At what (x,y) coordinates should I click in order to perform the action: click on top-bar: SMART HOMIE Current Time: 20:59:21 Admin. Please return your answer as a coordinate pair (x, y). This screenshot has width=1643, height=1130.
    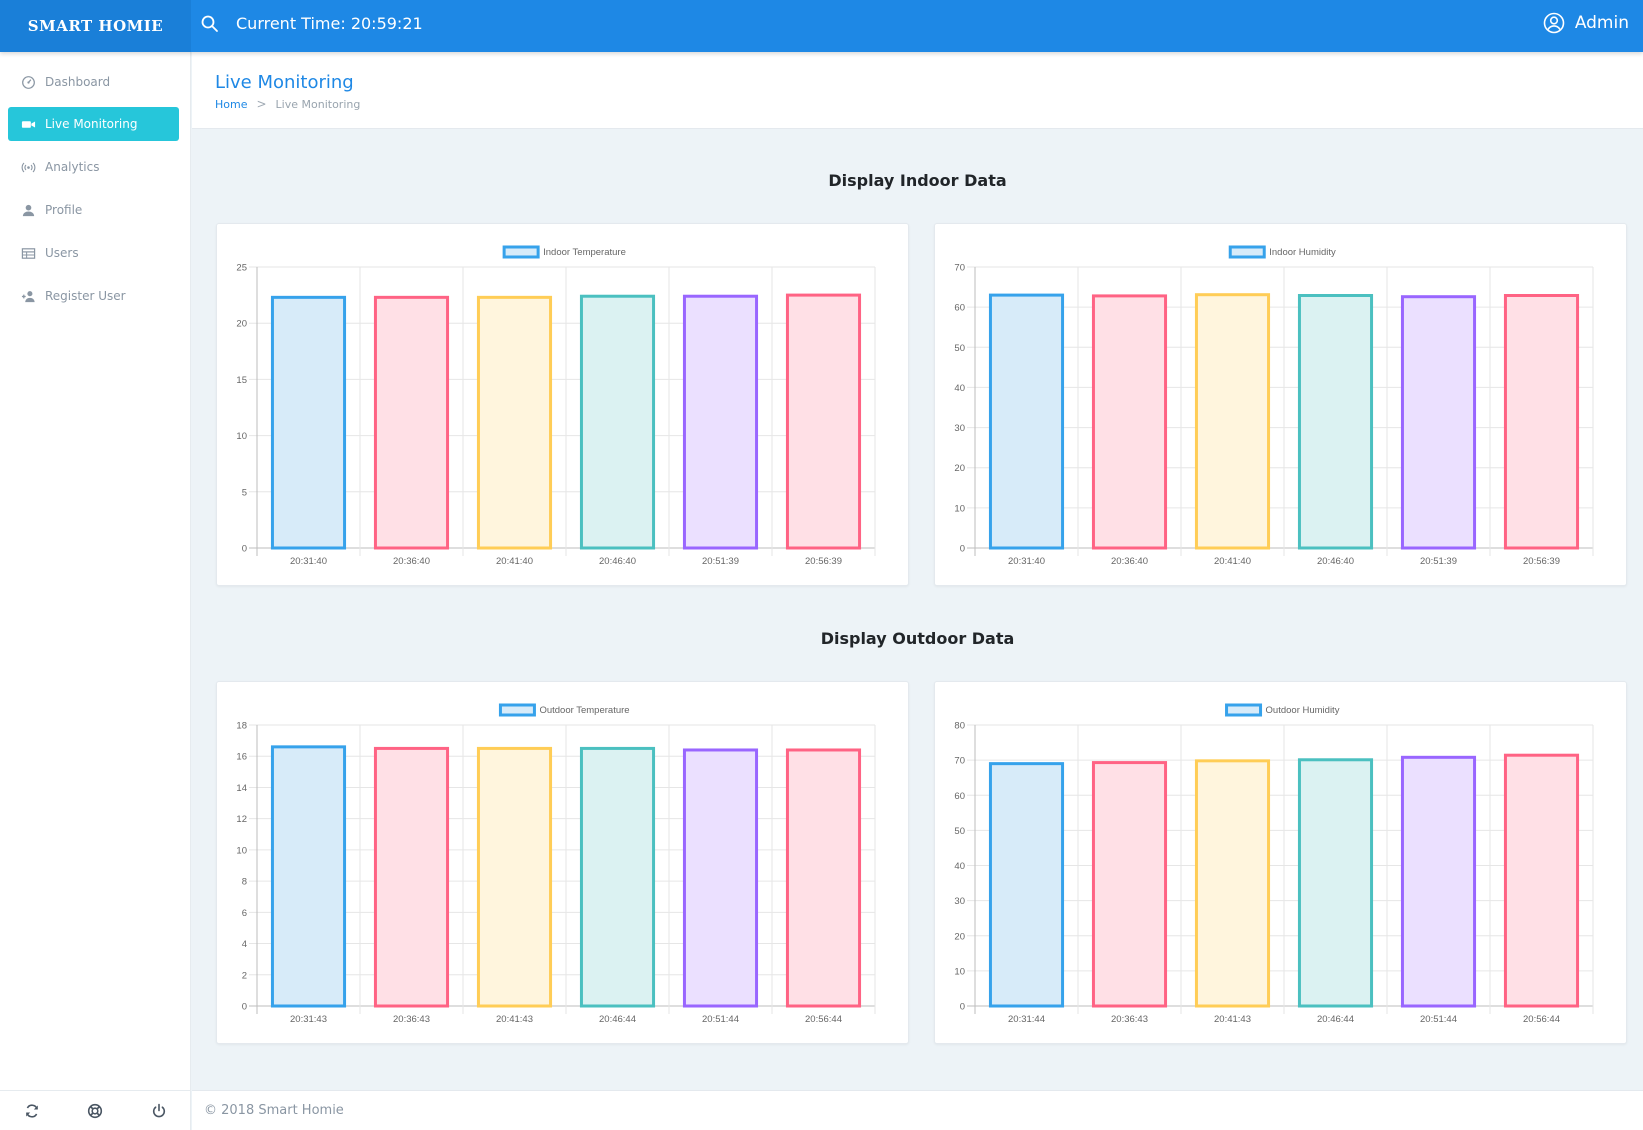
    Looking at the image, I should click on (821, 26).